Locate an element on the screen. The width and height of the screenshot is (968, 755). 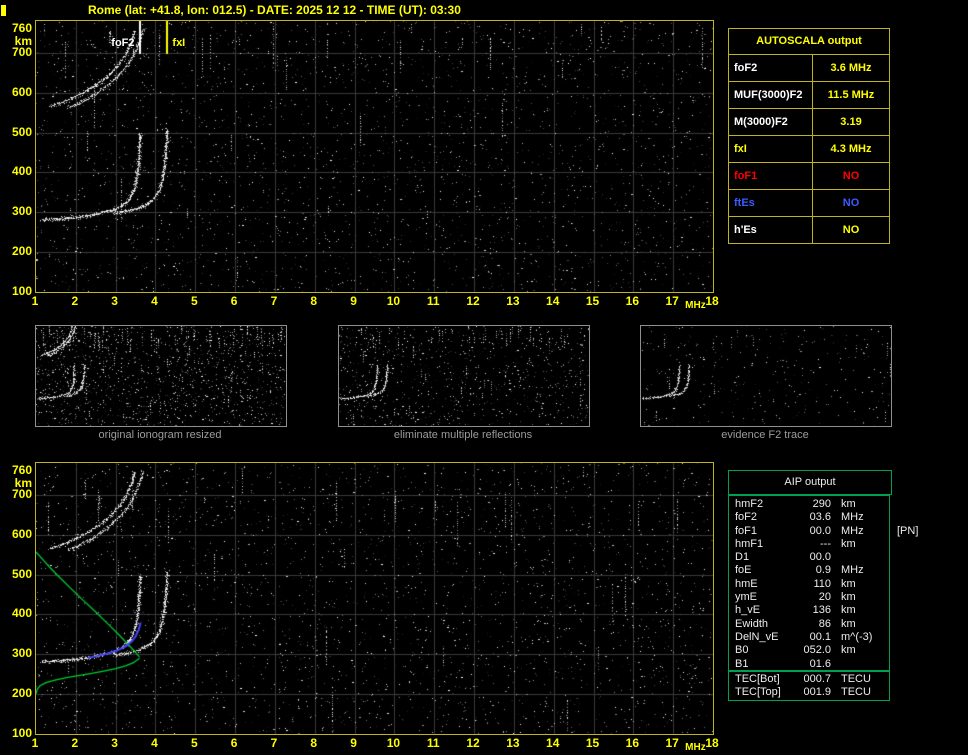
aip-table-header: AIP output is located at coordinates (810, 482).